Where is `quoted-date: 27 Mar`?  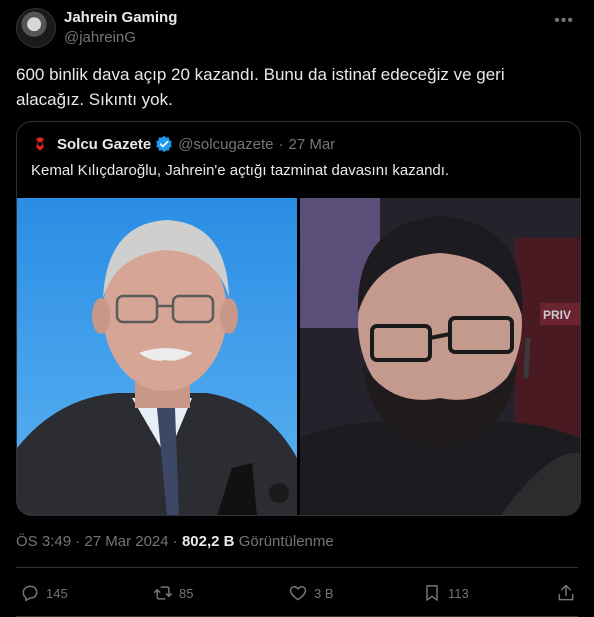
quoted-date: 27 Mar is located at coordinates (311, 144).